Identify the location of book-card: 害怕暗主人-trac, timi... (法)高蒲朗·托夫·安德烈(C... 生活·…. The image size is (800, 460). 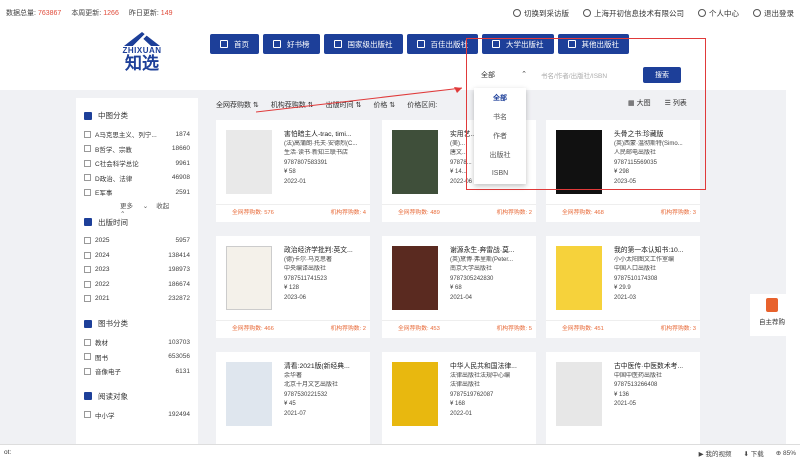
(293, 171).